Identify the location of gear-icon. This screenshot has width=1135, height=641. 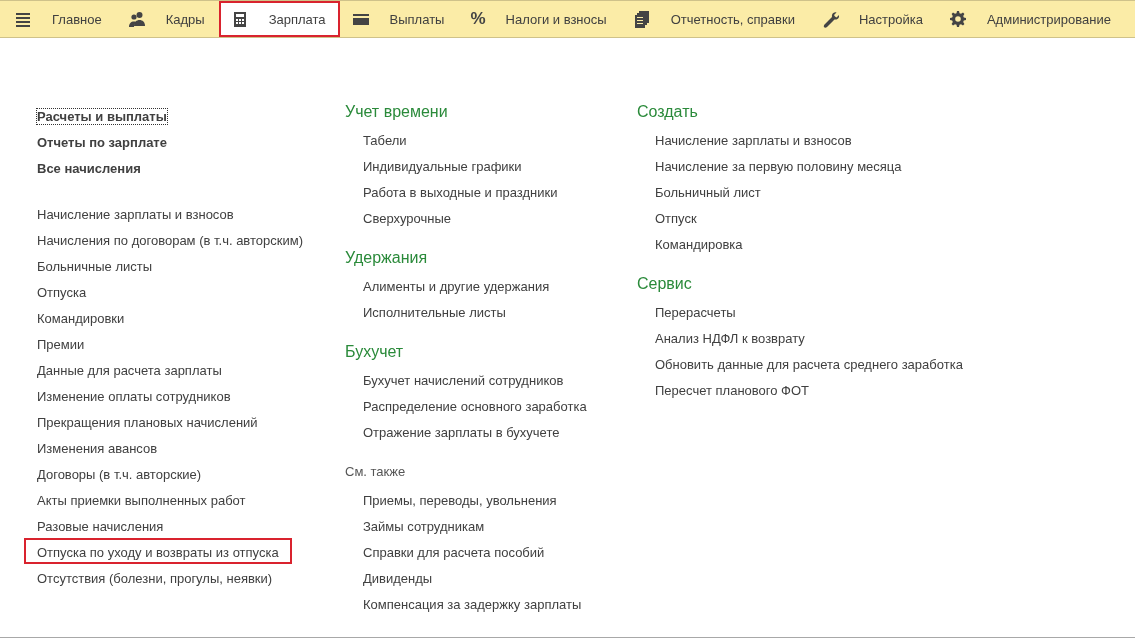
(957, 19).